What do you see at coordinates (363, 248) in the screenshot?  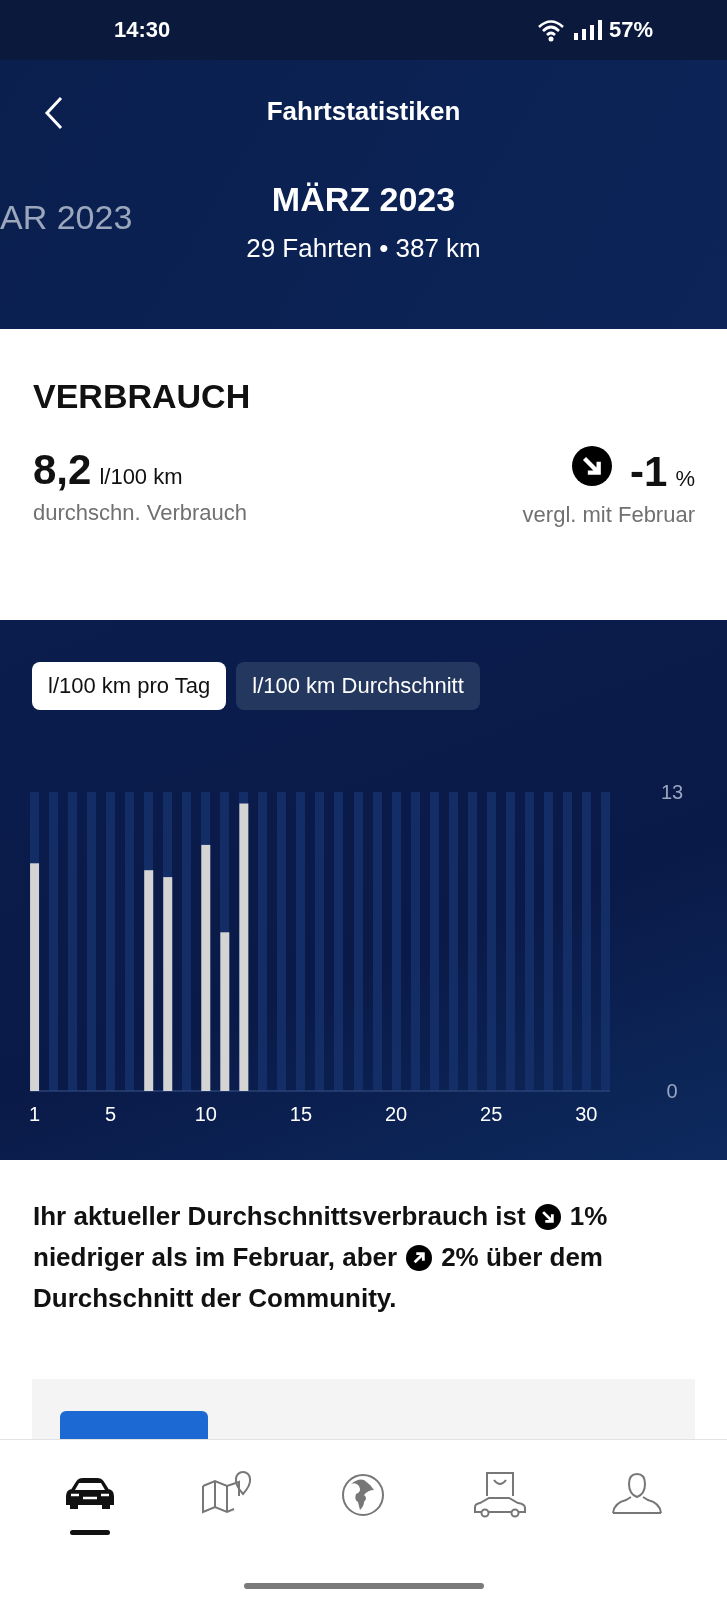 I see `month-summary: 29 Fahrten • 387 km` at bounding box center [363, 248].